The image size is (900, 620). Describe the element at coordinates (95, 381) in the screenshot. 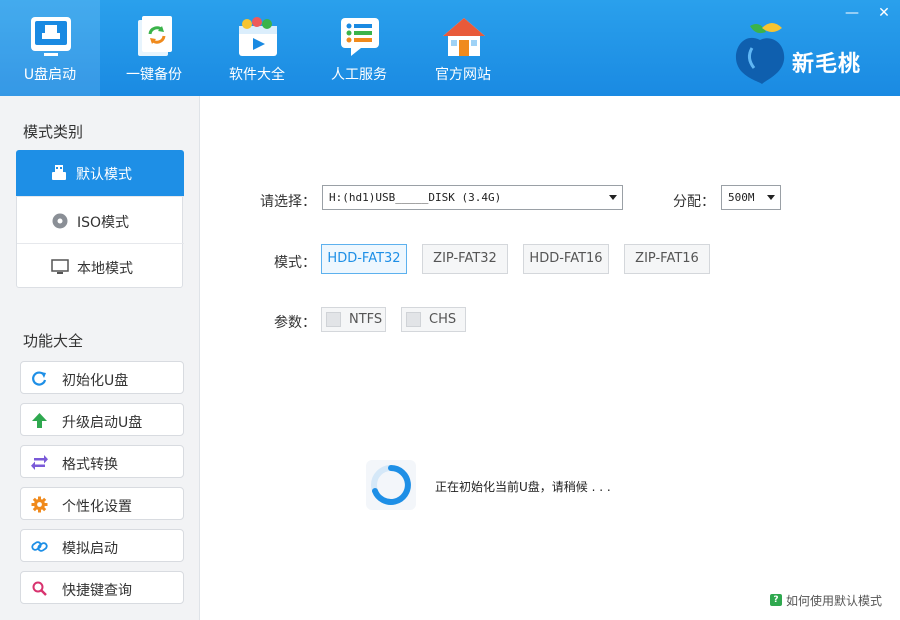

I see `function-label: 初始化U盘` at that location.